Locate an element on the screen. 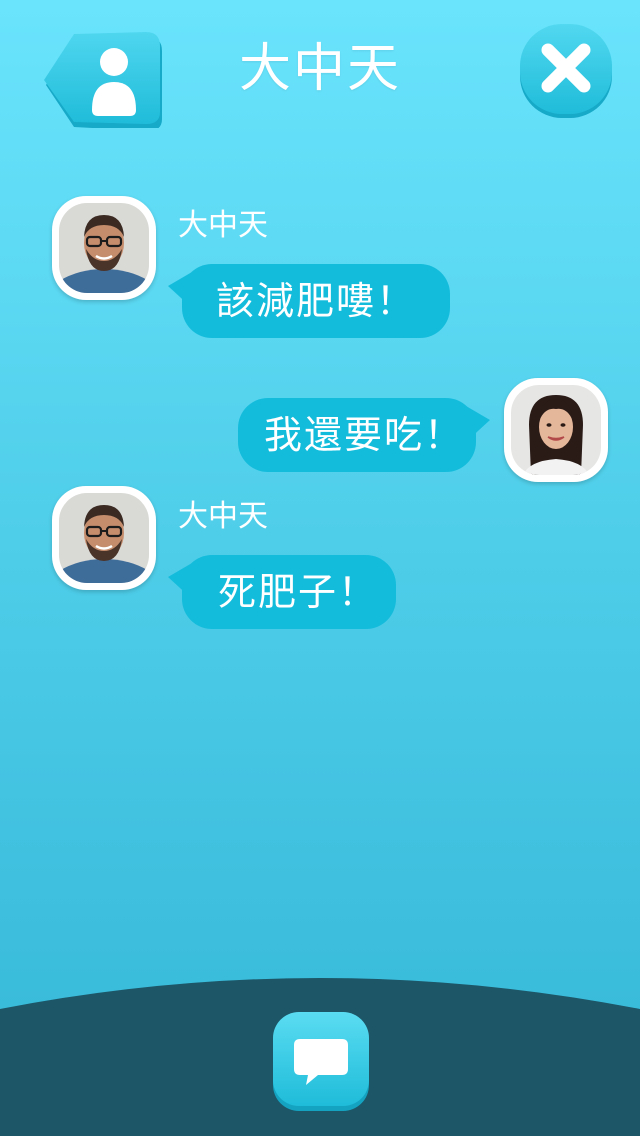  compose-message-button is located at coordinates (321, 1061).